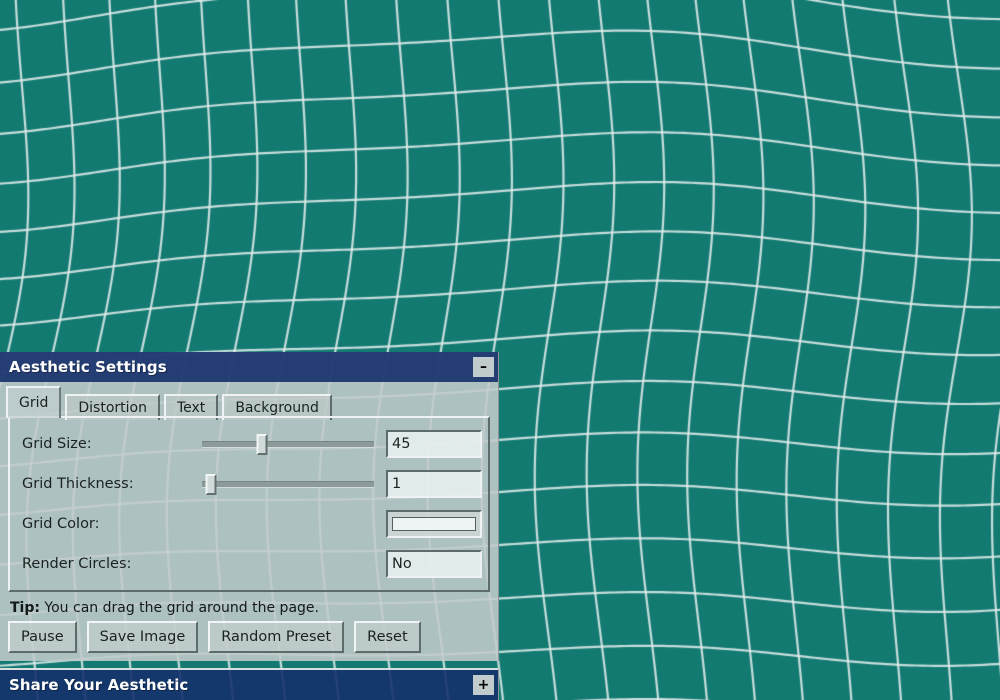  Describe the element at coordinates (61, 524) in the screenshot. I see `grid-color-label: Grid Color:` at that location.